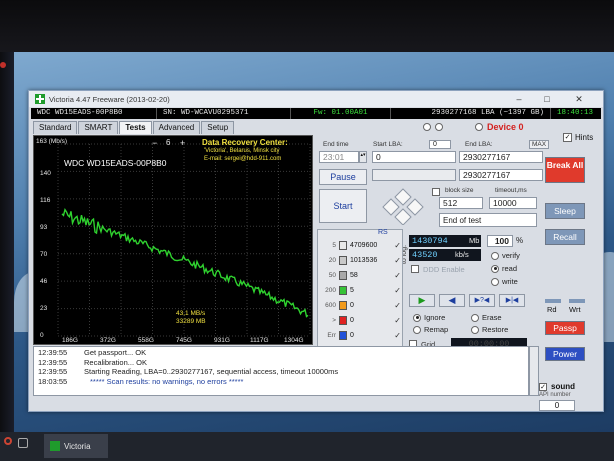 This screenshot has height=461, width=614. I want to click on recall-button: Recall, so click(565, 237).